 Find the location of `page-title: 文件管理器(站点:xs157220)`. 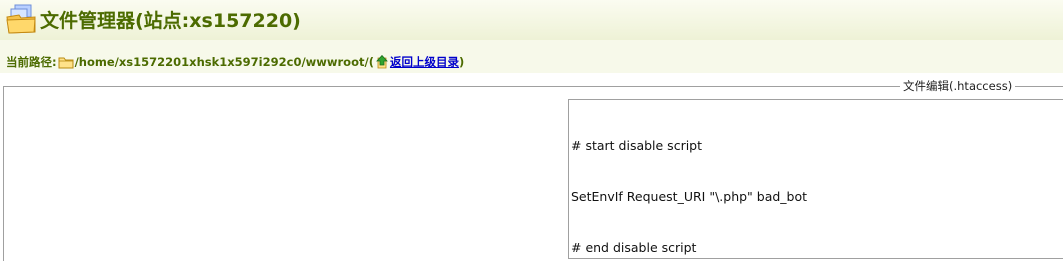

page-title: 文件管理器(站点:xs157220) is located at coordinates (170, 21).